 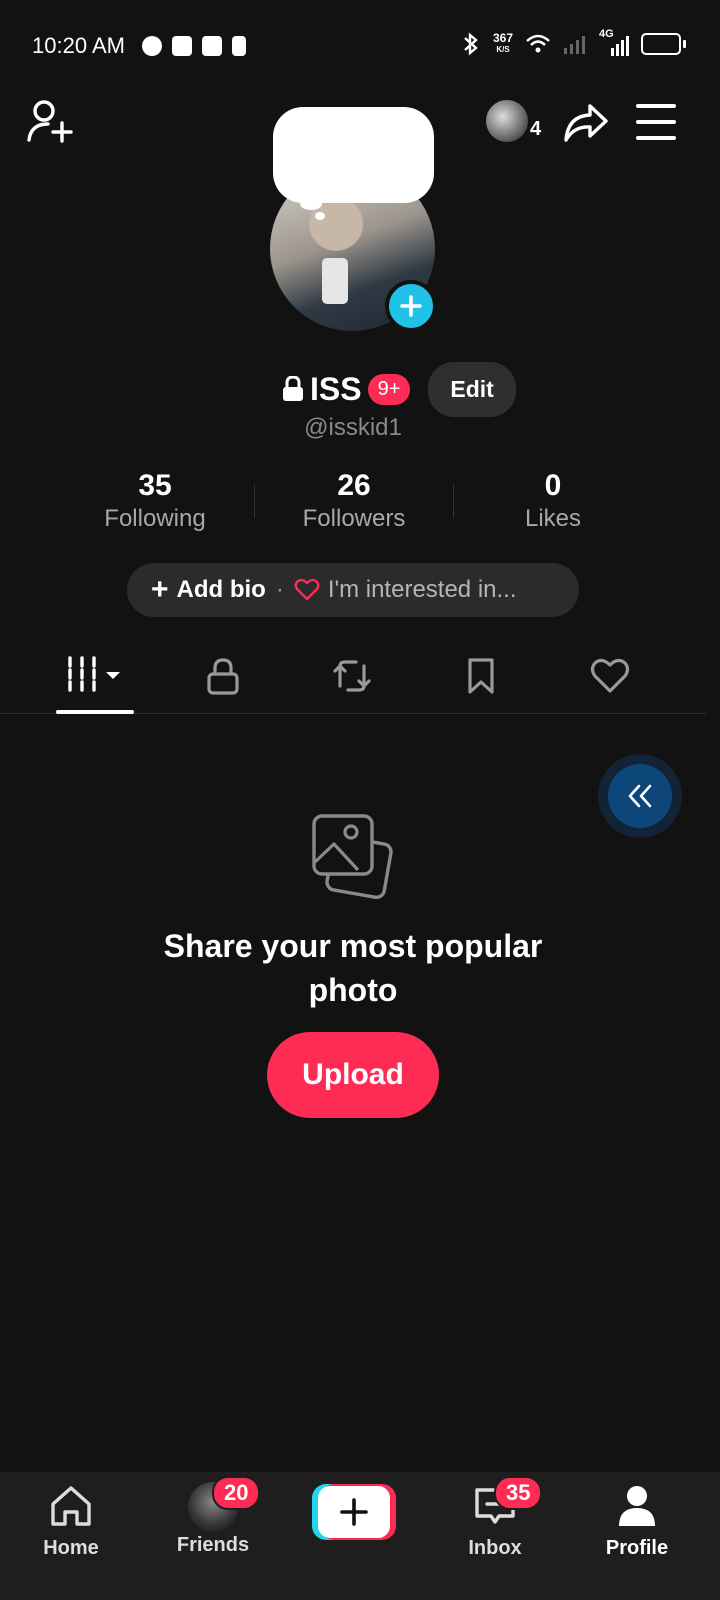 What do you see at coordinates (538, 43) in the screenshot?
I see `wifi-icon` at bounding box center [538, 43].